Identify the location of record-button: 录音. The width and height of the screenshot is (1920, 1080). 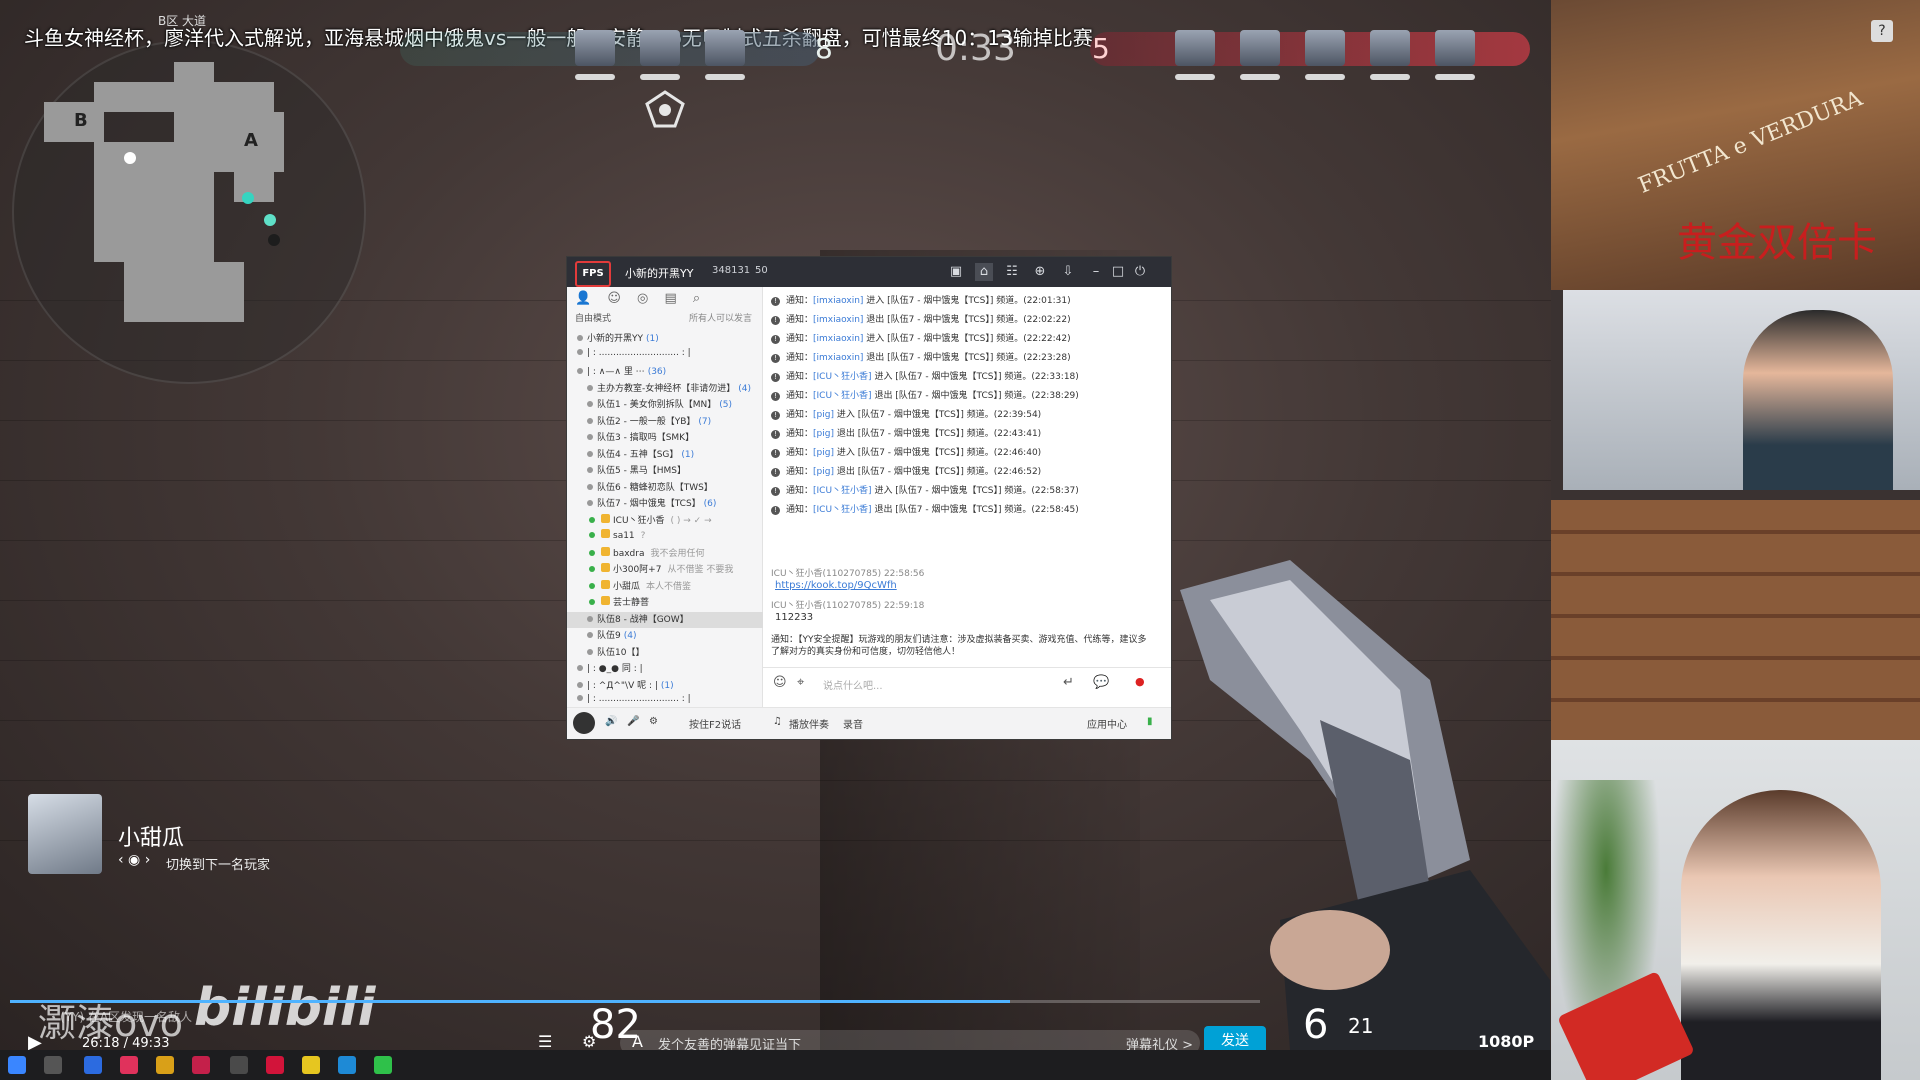
(853, 723).